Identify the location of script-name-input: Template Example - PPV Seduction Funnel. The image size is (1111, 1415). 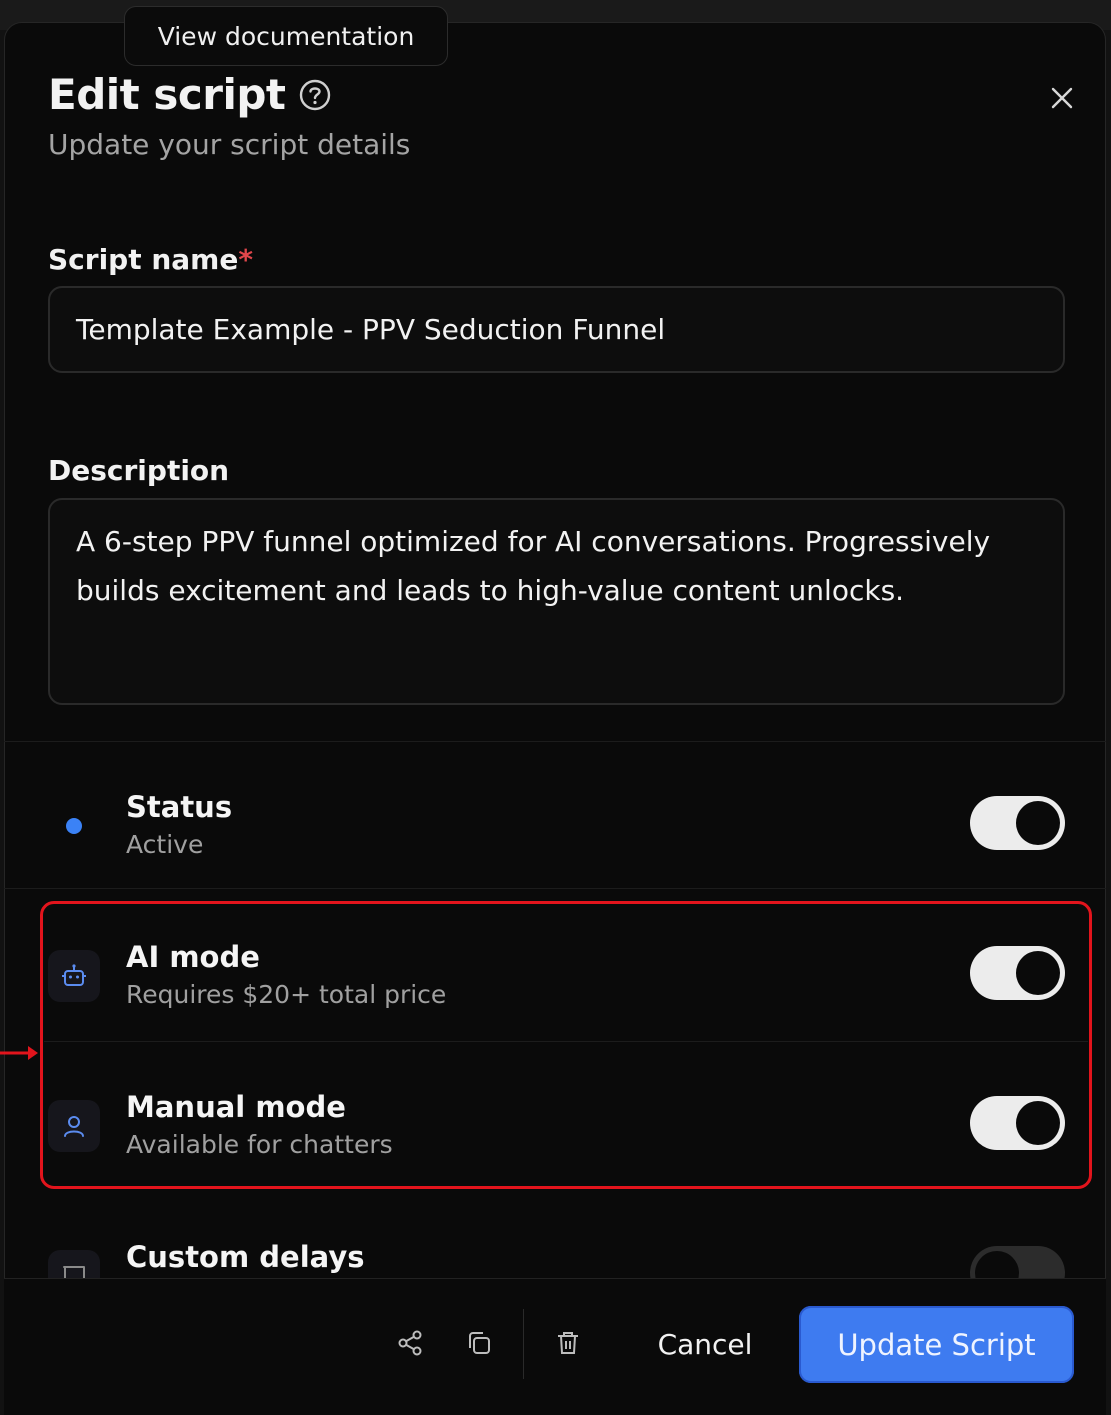
(556, 329).